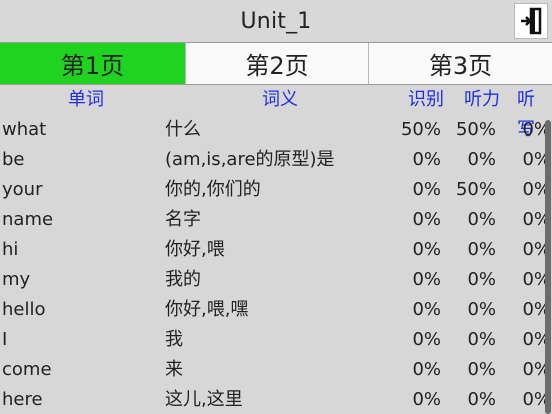 This screenshot has width=552, height=414. What do you see at coordinates (276, 190) in the screenshot?
I see `table-row: your 你的,你们的 0% 50% 0%` at bounding box center [276, 190].